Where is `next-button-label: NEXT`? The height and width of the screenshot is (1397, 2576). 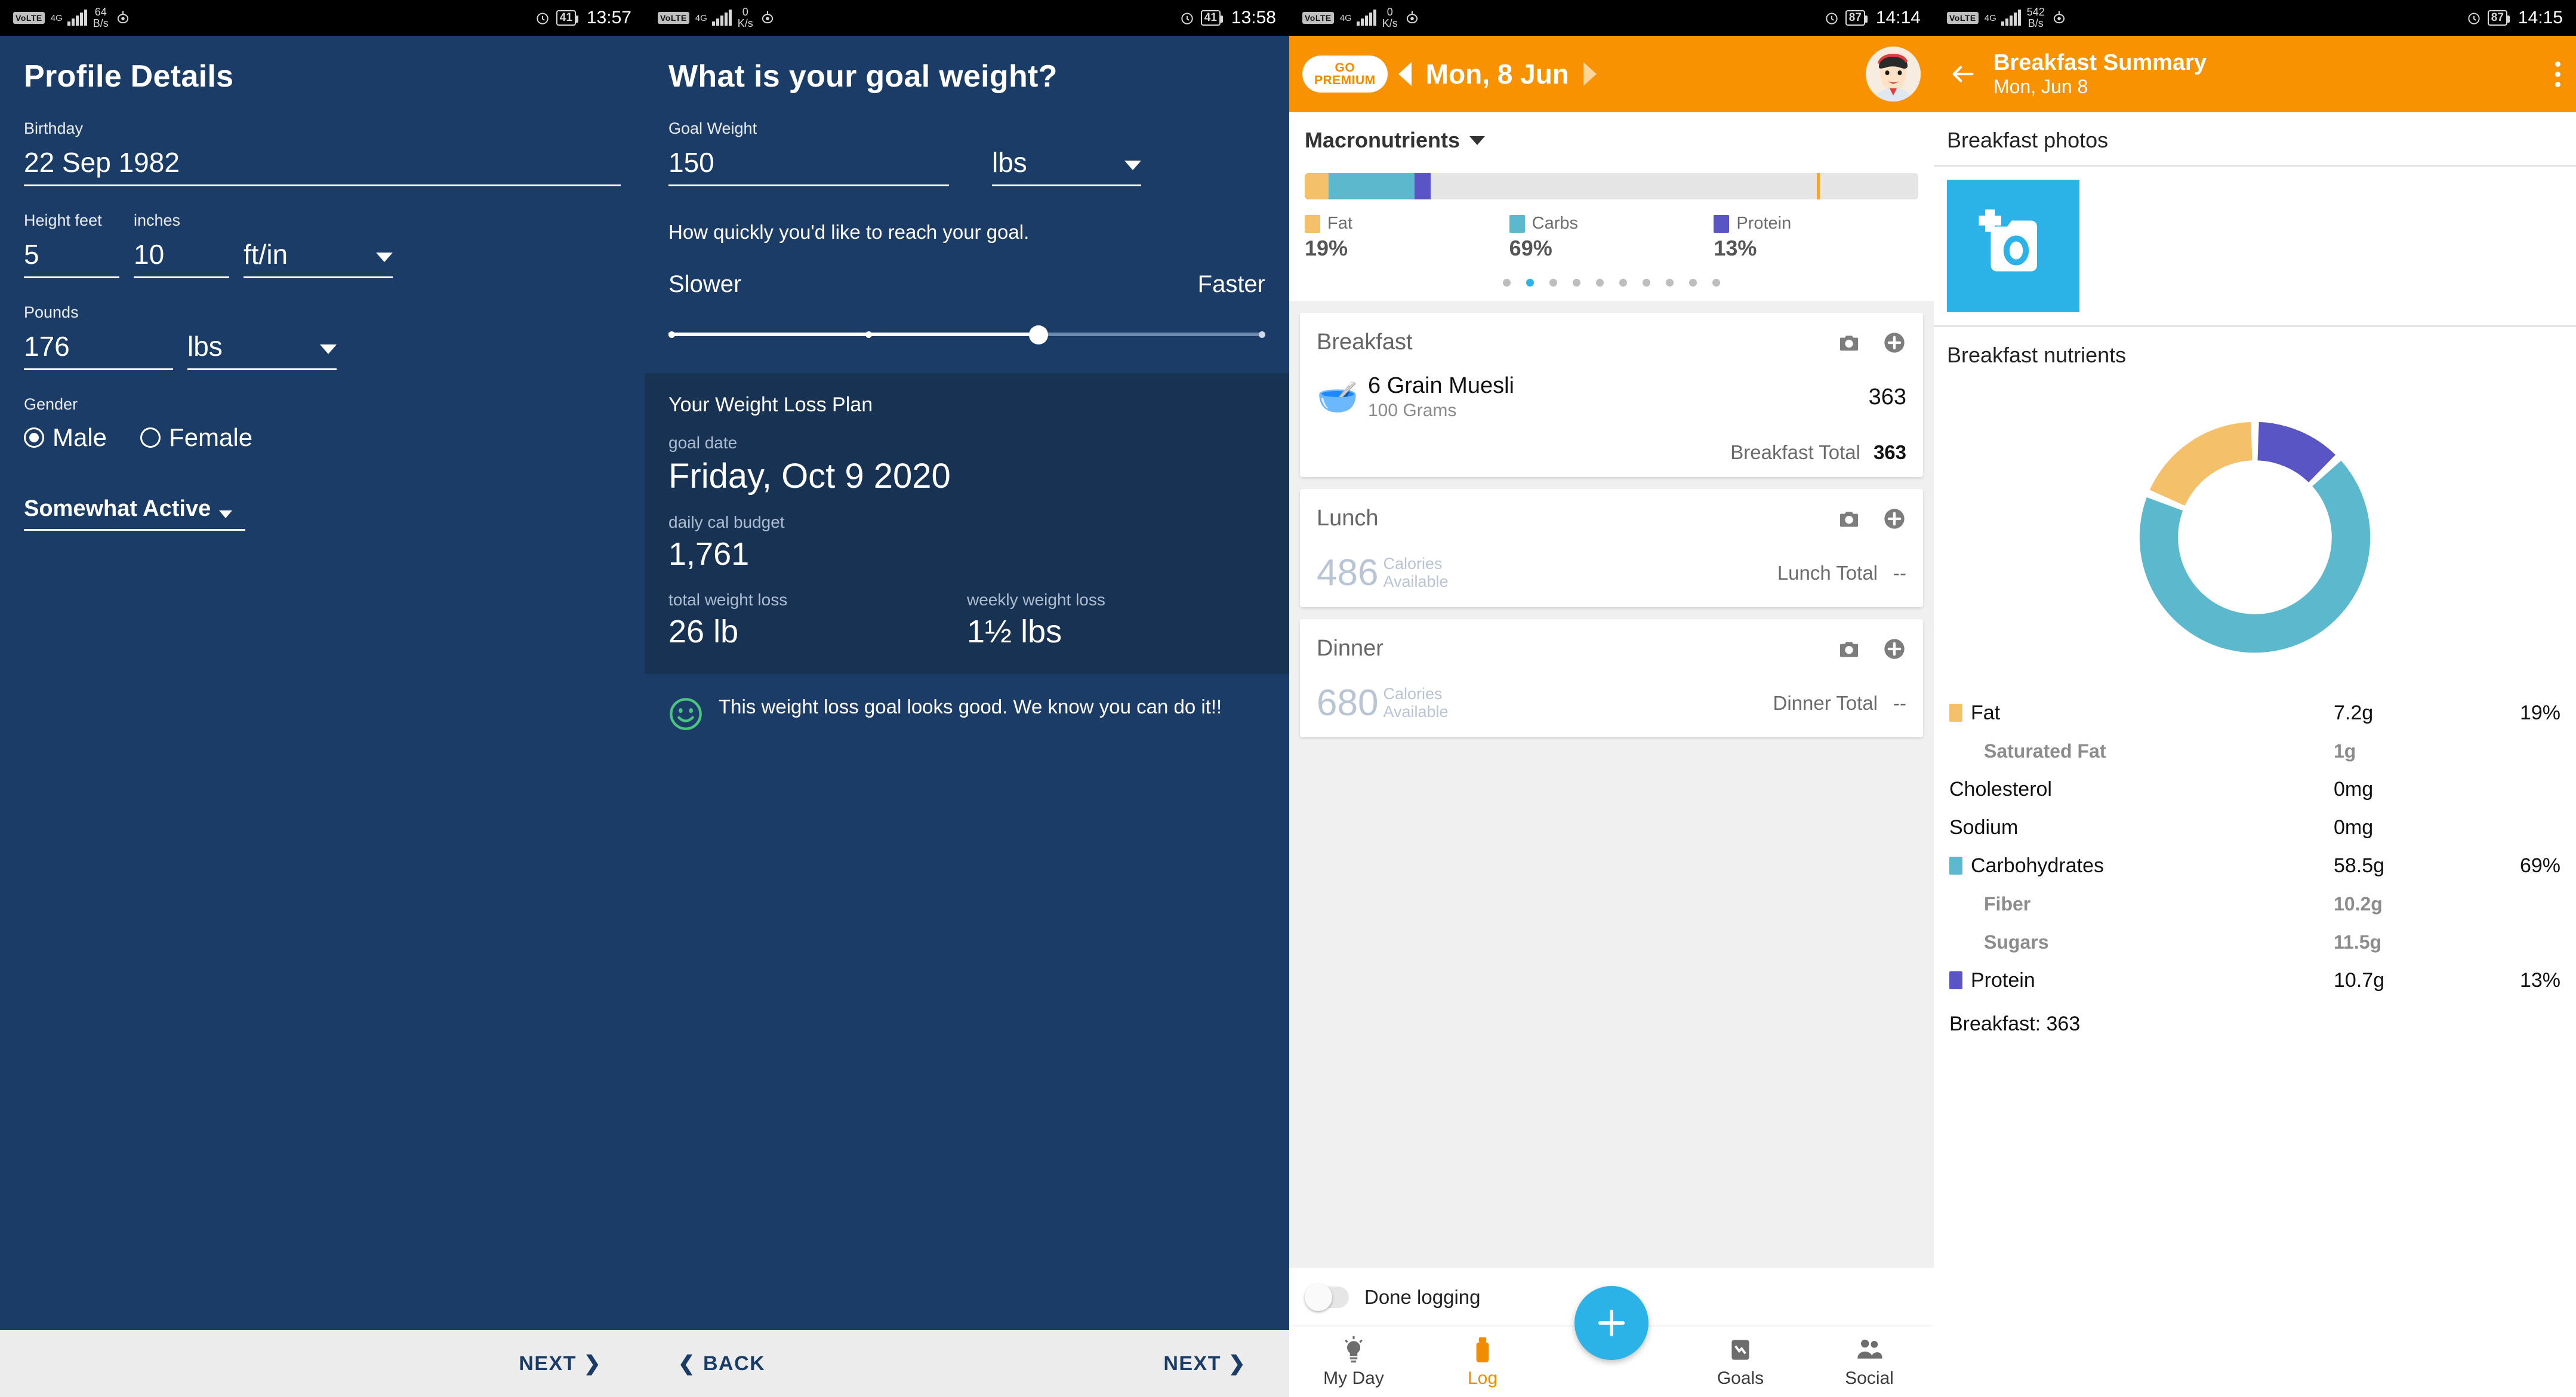 next-button-label: NEXT is located at coordinates (548, 1363).